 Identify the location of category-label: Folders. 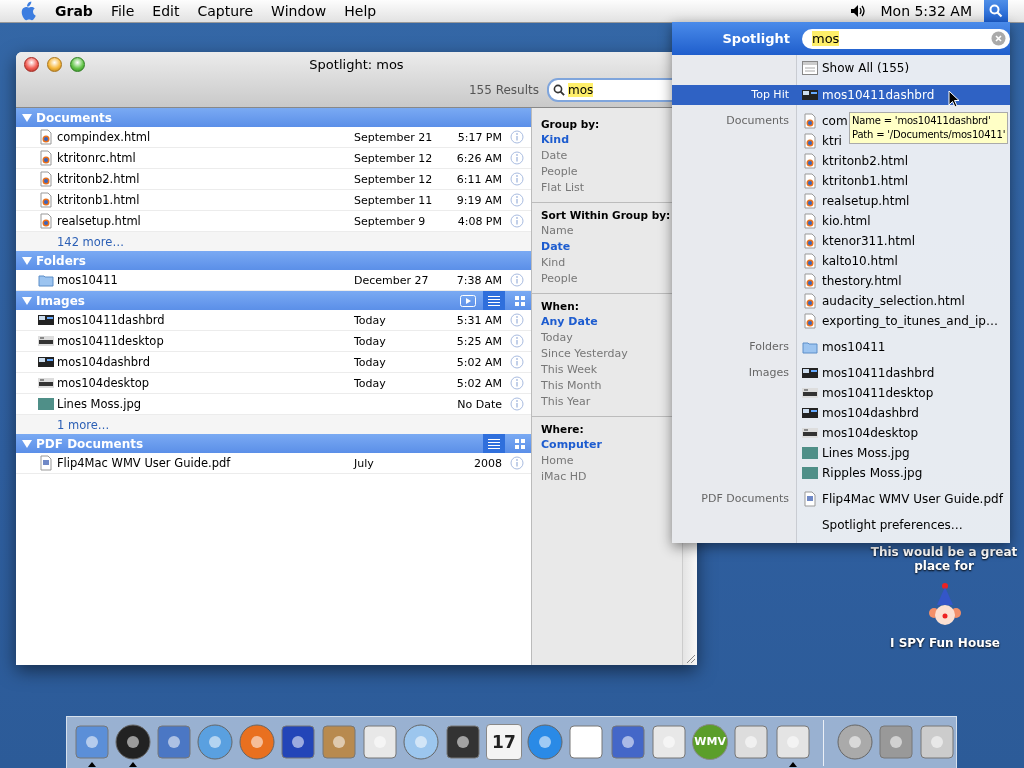
(769, 347).